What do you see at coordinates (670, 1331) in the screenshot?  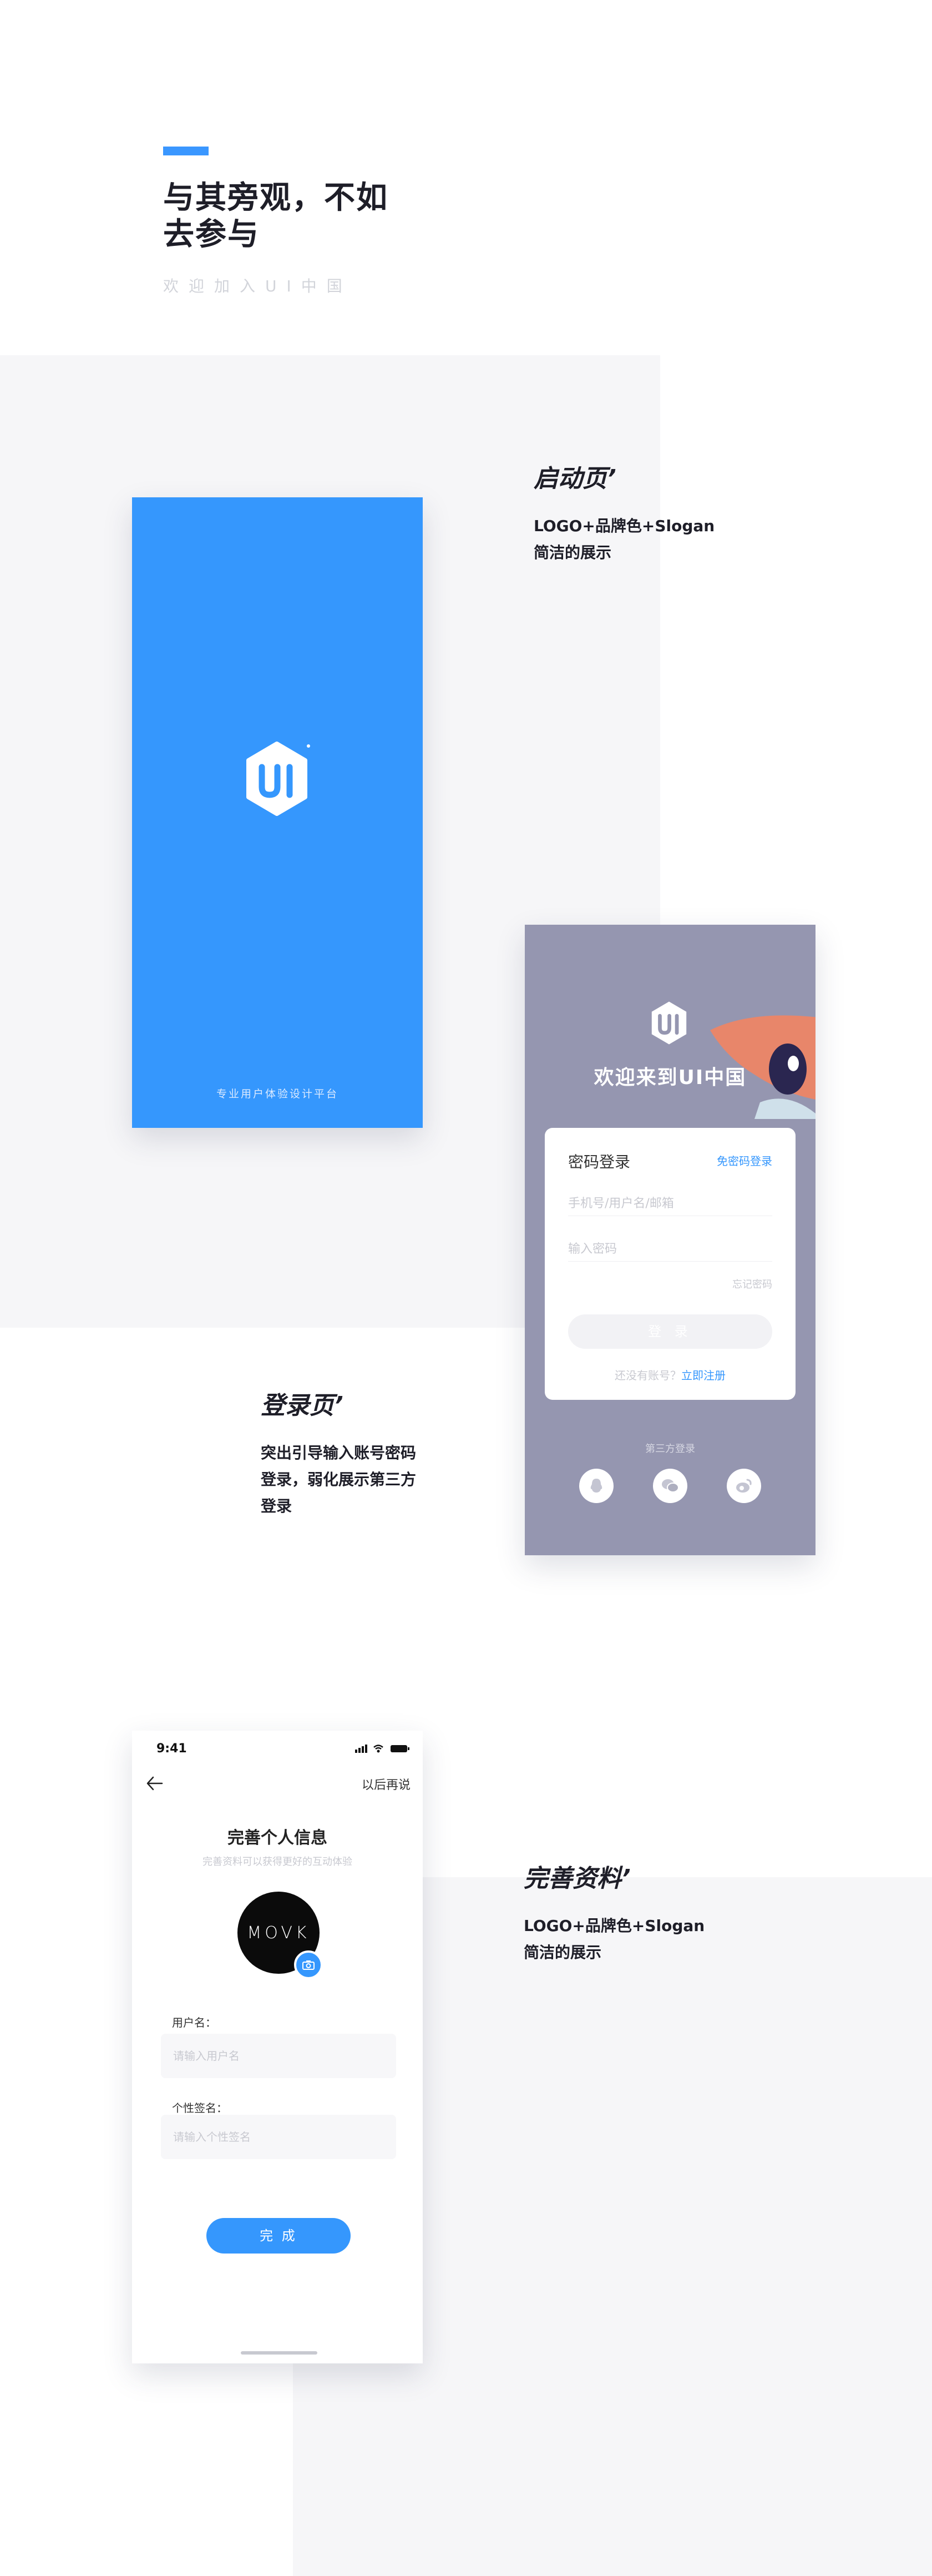 I see `login-button: 登 录` at bounding box center [670, 1331].